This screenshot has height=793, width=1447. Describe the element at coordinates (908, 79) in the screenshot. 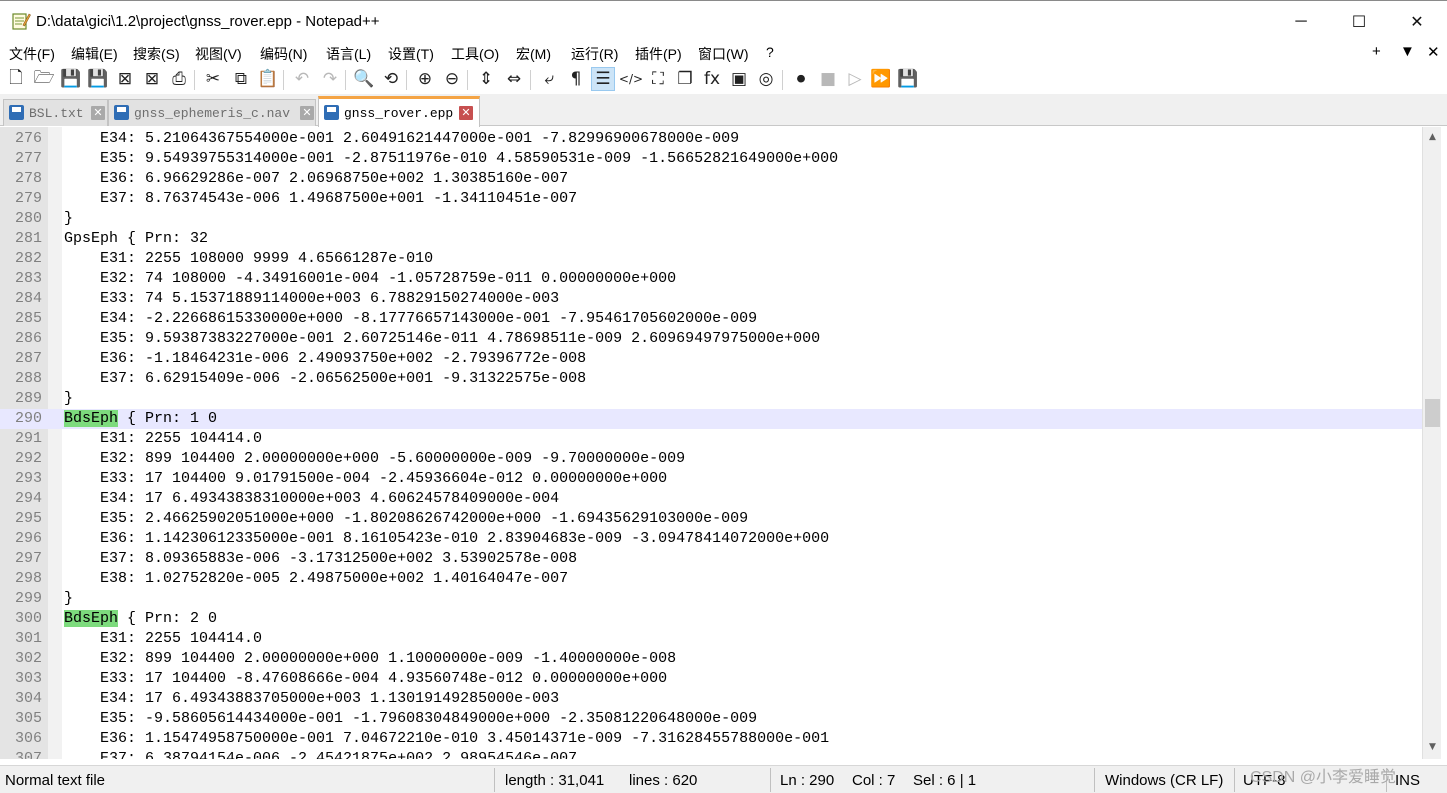

I see `save-macro-icon: 💾` at that location.